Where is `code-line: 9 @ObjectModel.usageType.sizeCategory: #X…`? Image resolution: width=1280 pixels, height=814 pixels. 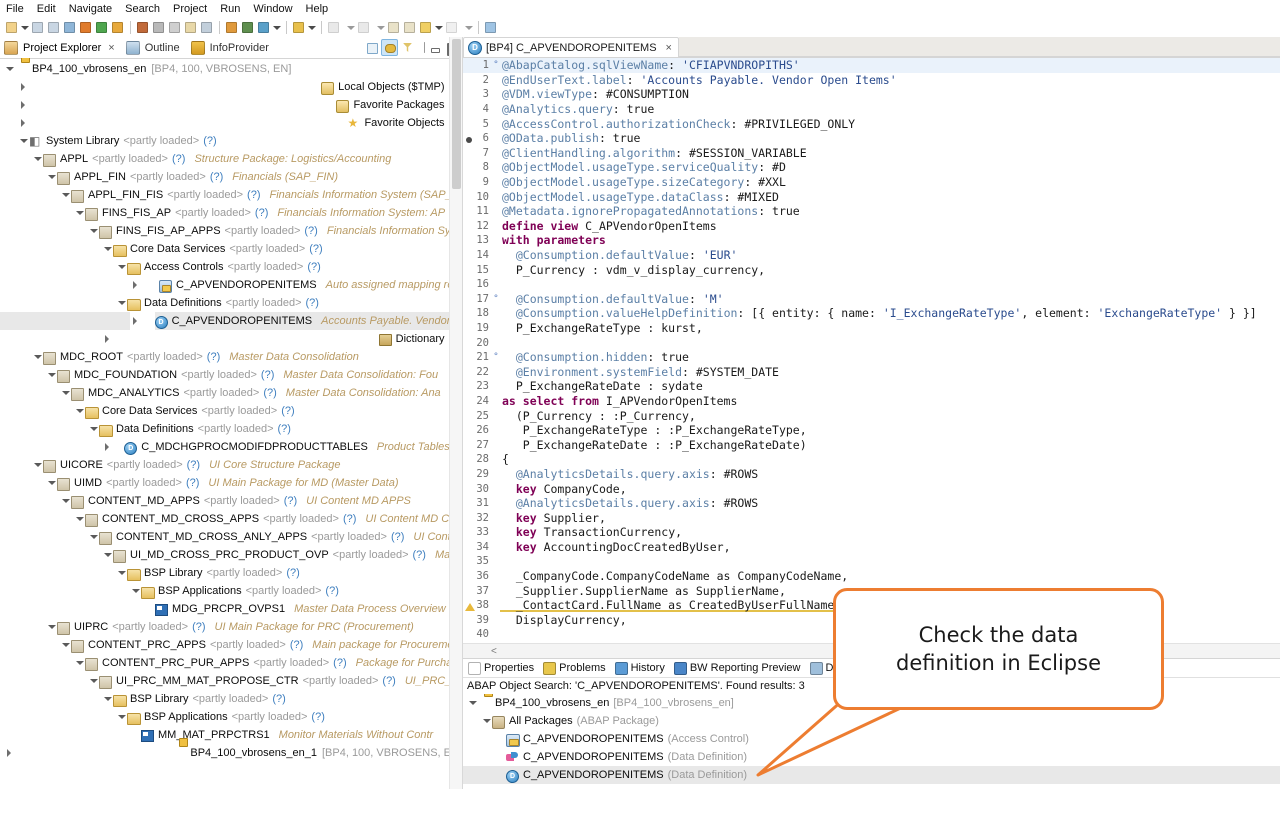
code-line: 9 @ObjectModel.usageType.sizeCategory: #X… is located at coordinates (871, 182).